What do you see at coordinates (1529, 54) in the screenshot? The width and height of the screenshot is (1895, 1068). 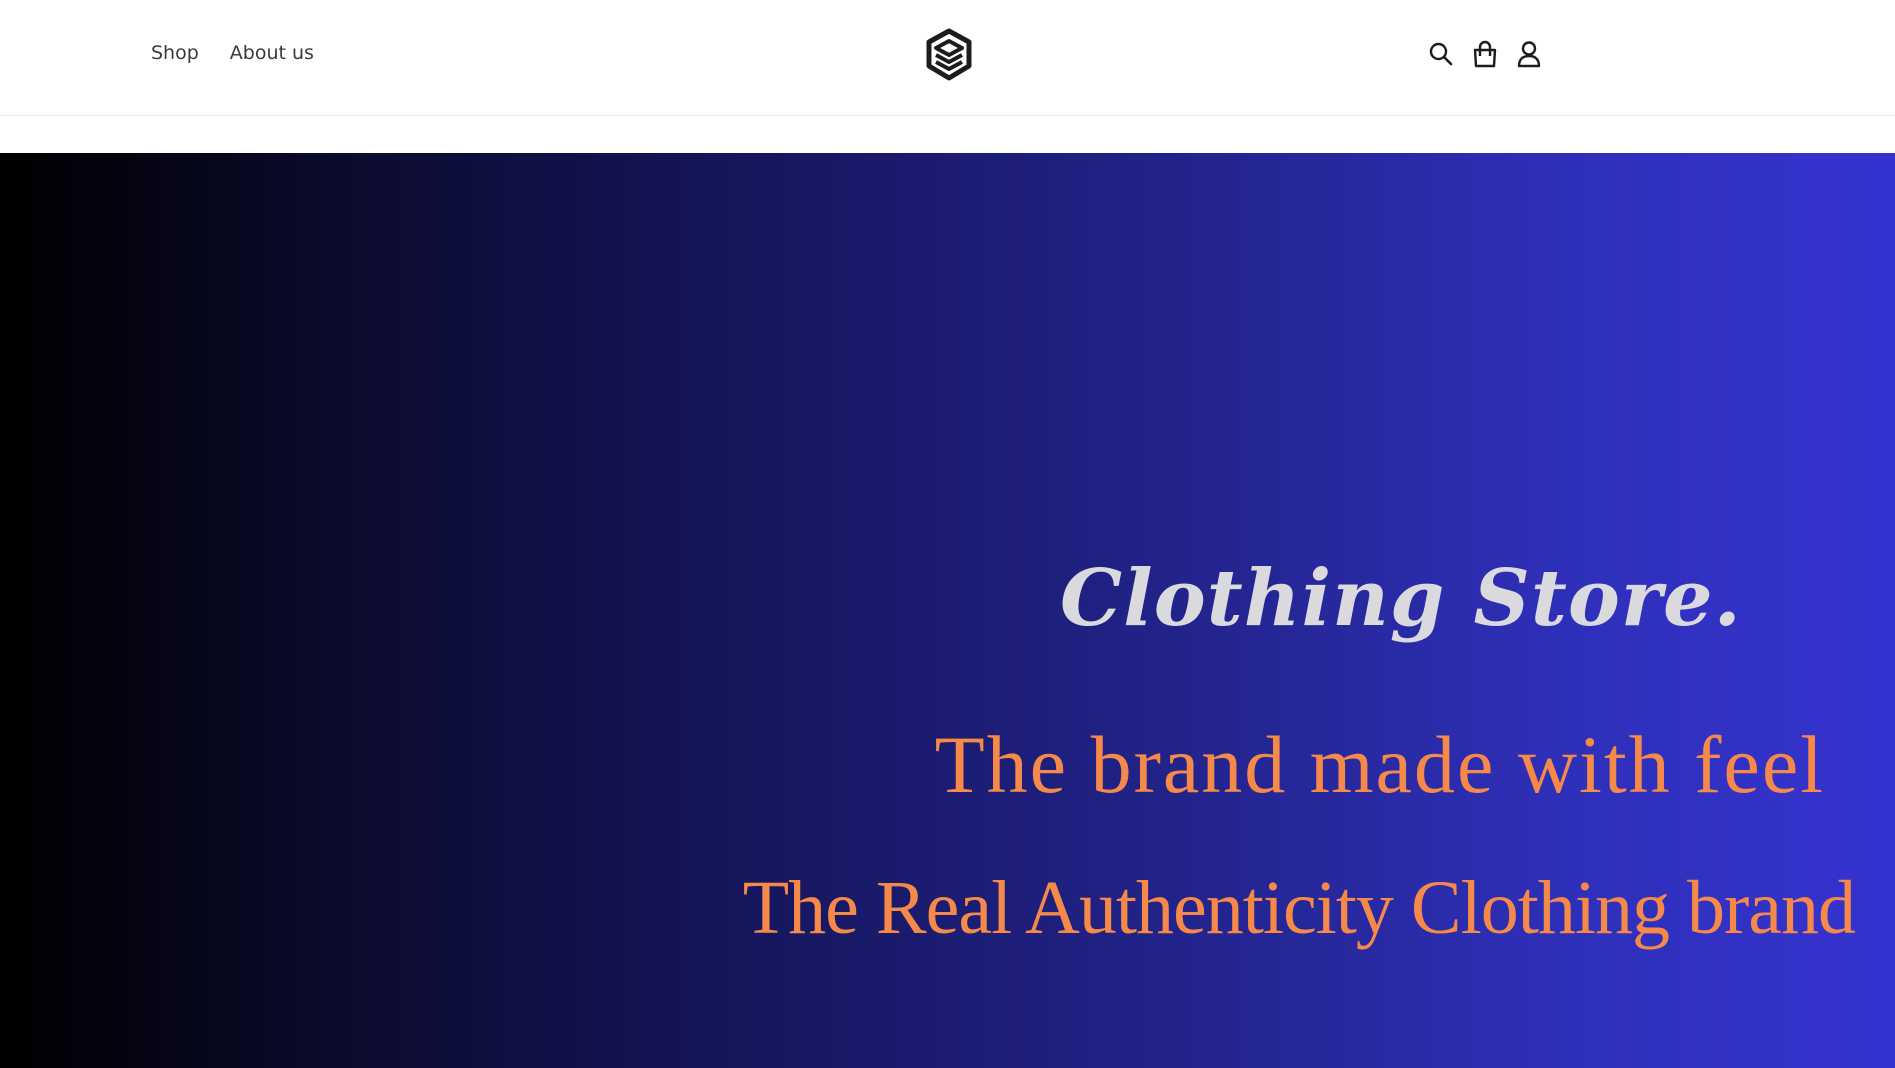 I see `user-icon` at bounding box center [1529, 54].